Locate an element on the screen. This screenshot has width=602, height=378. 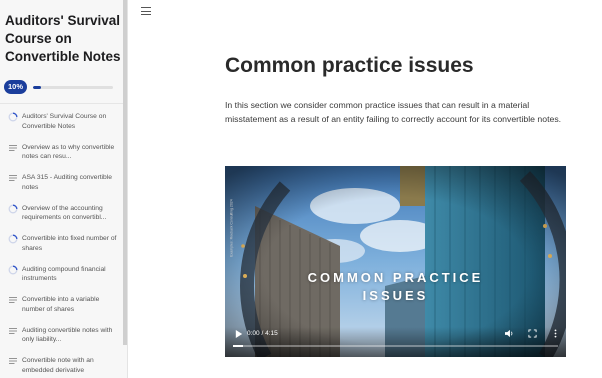
progress-bar is located at coordinates (73, 87).